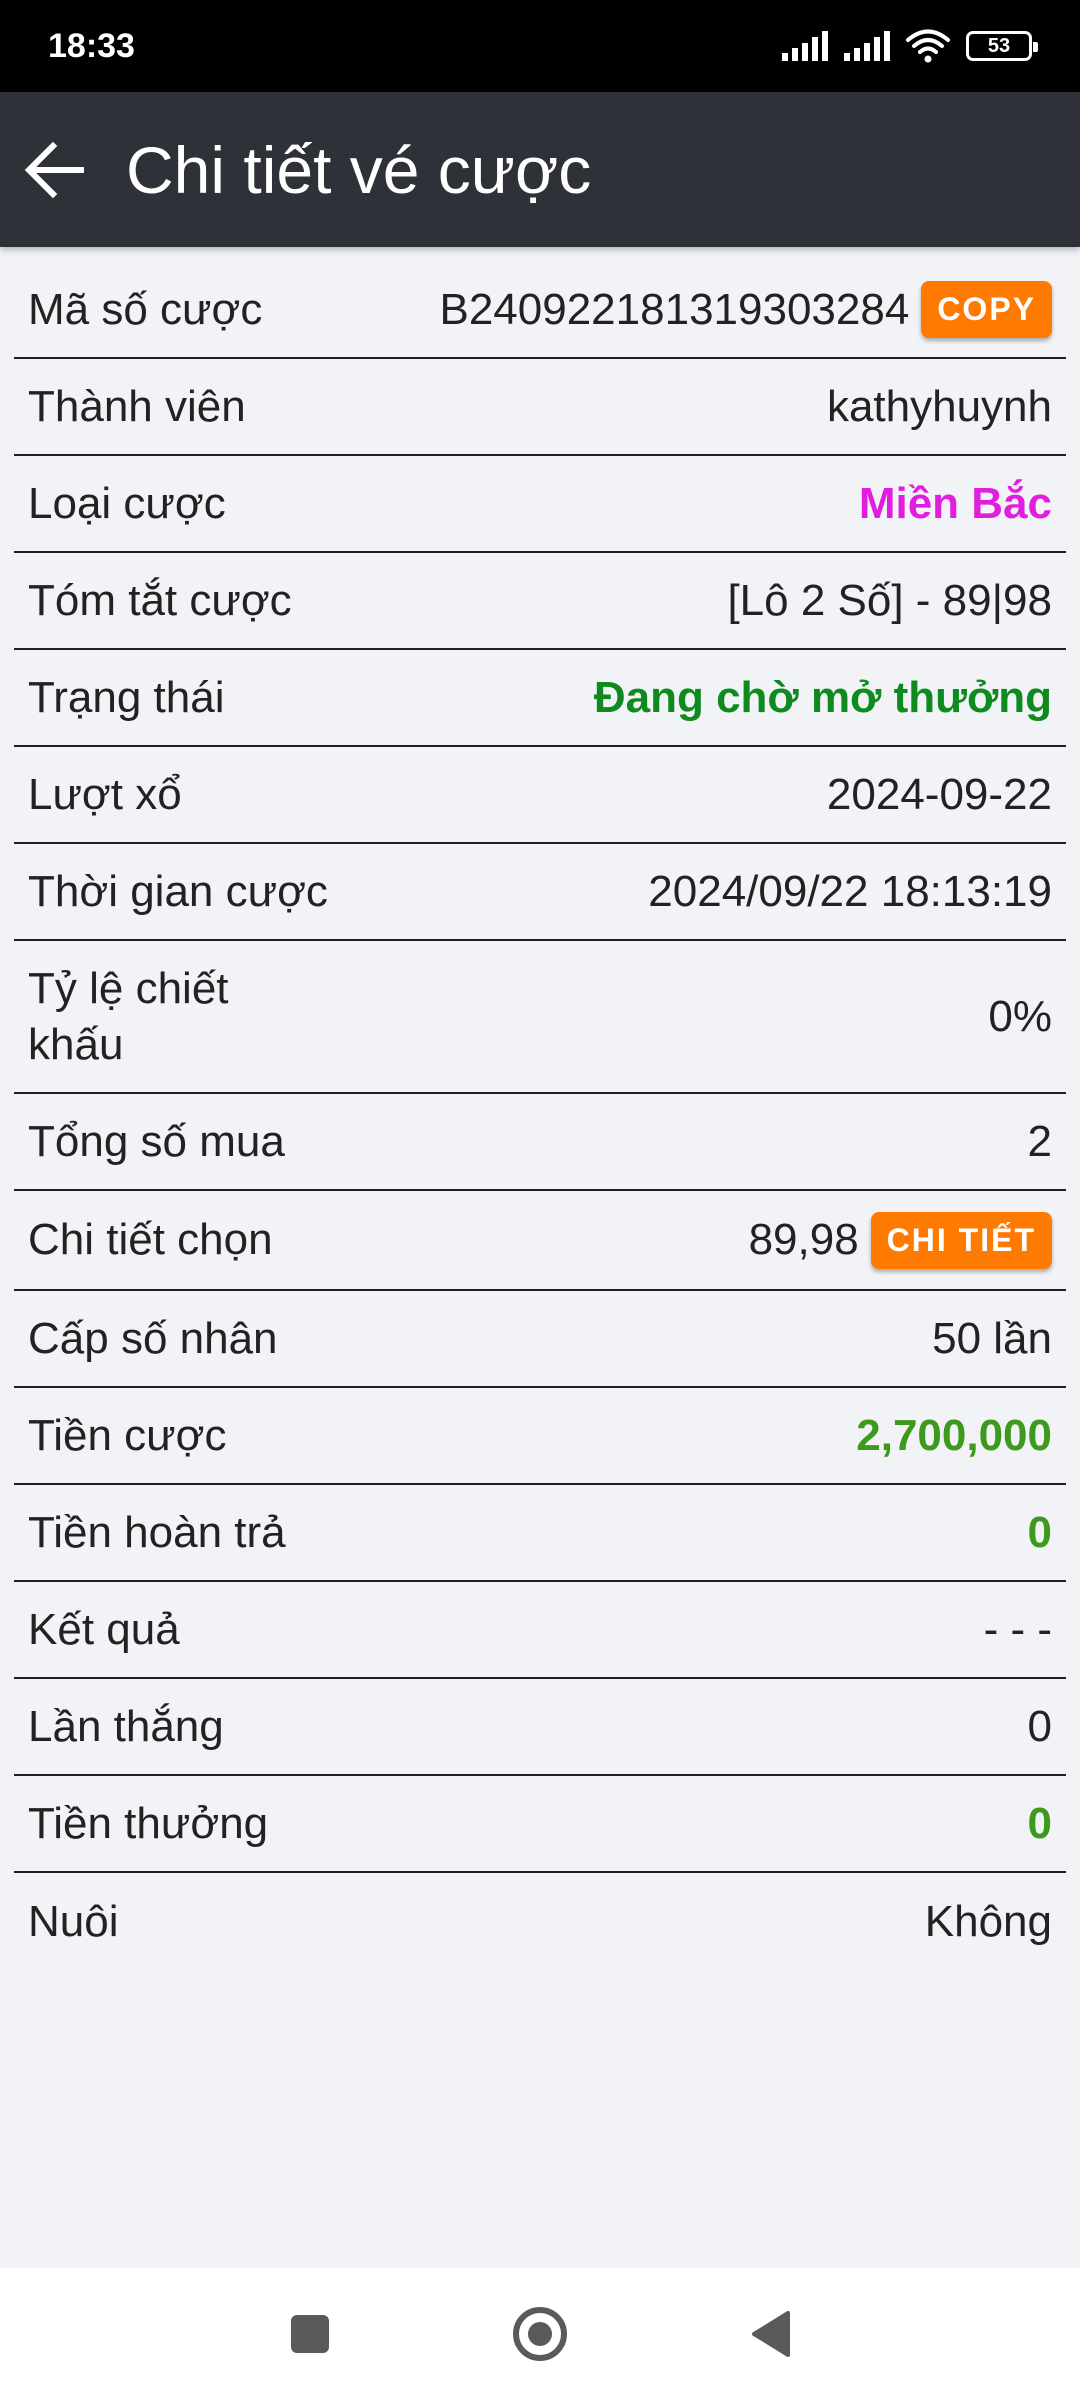 This screenshot has width=1080, height=2400. Describe the element at coordinates (156, 1141) in the screenshot. I see `total-buy-label: Tổng số mua` at that location.